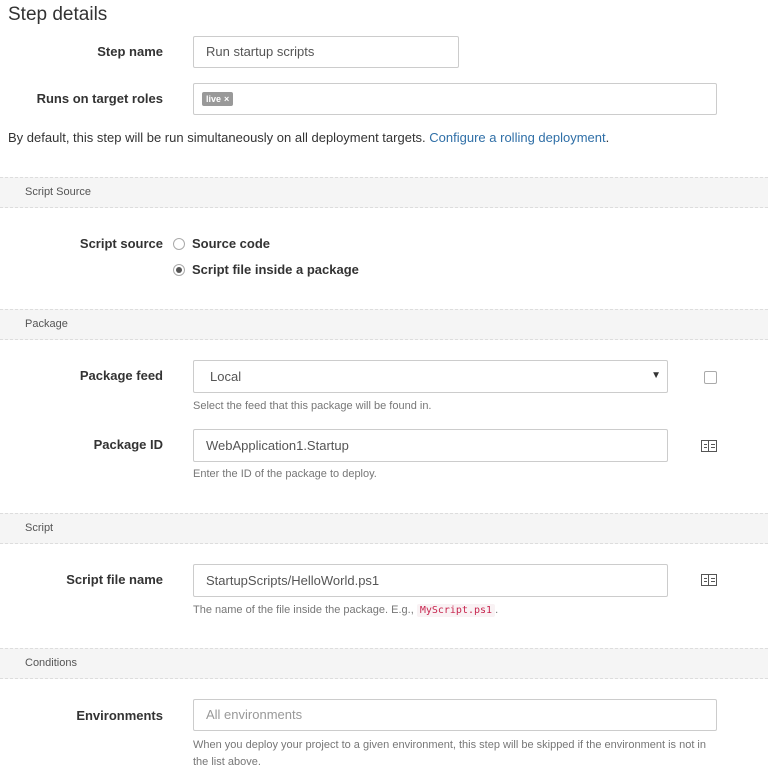 The height and width of the screenshot is (777, 768). Describe the element at coordinates (455, 715) in the screenshot. I see `environments-input: All environments` at that location.